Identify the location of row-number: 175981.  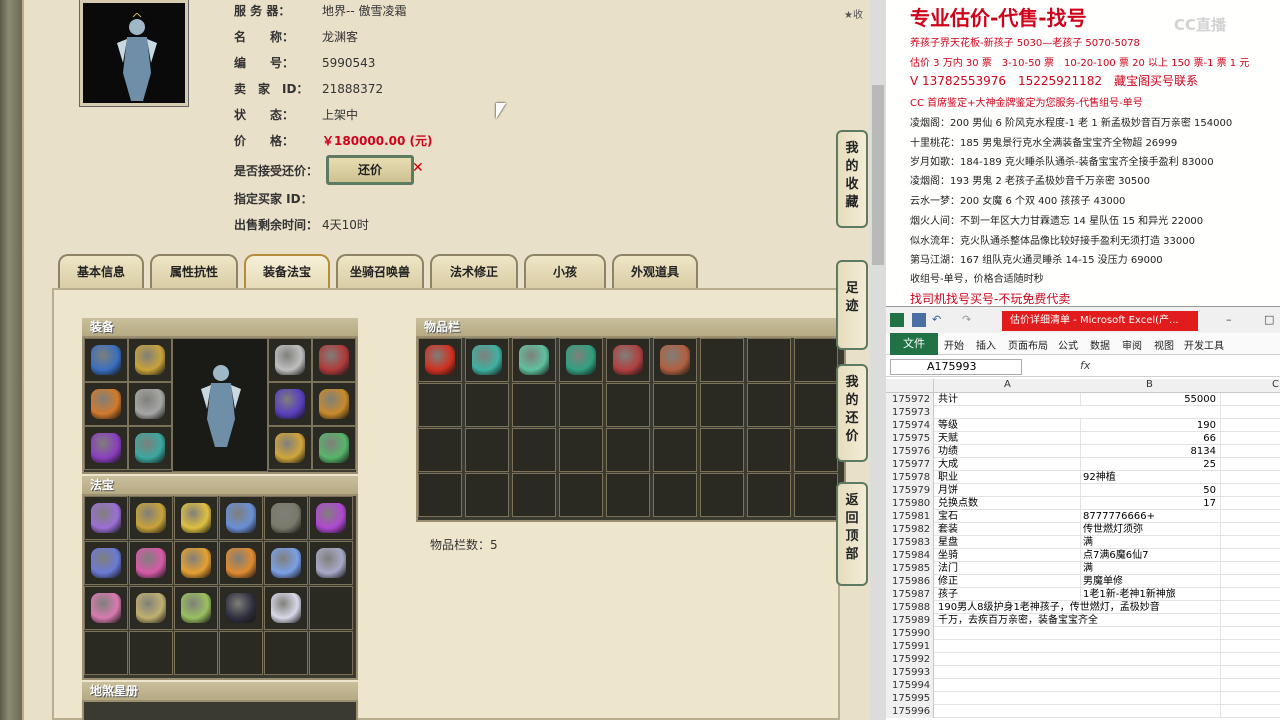
(910, 516).